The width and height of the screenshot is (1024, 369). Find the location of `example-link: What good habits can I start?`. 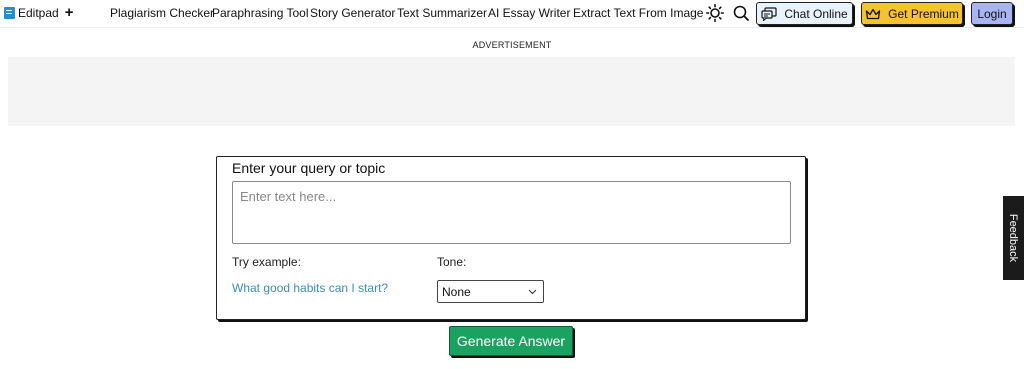

example-link: What good habits can I start? is located at coordinates (310, 288).